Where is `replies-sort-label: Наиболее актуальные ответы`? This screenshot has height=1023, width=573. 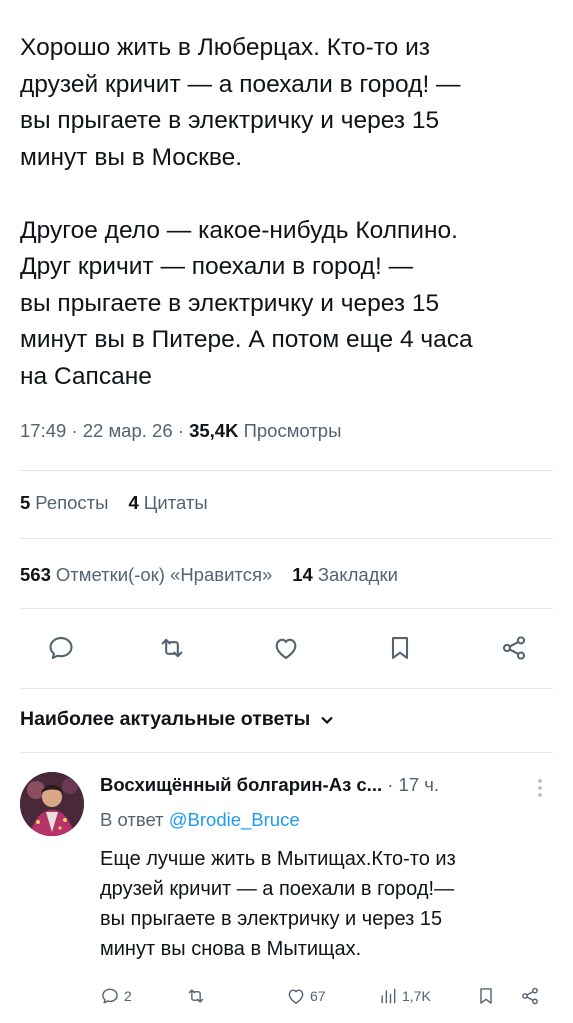
replies-sort-label: Наиболее актуальные ответы is located at coordinates (165, 719).